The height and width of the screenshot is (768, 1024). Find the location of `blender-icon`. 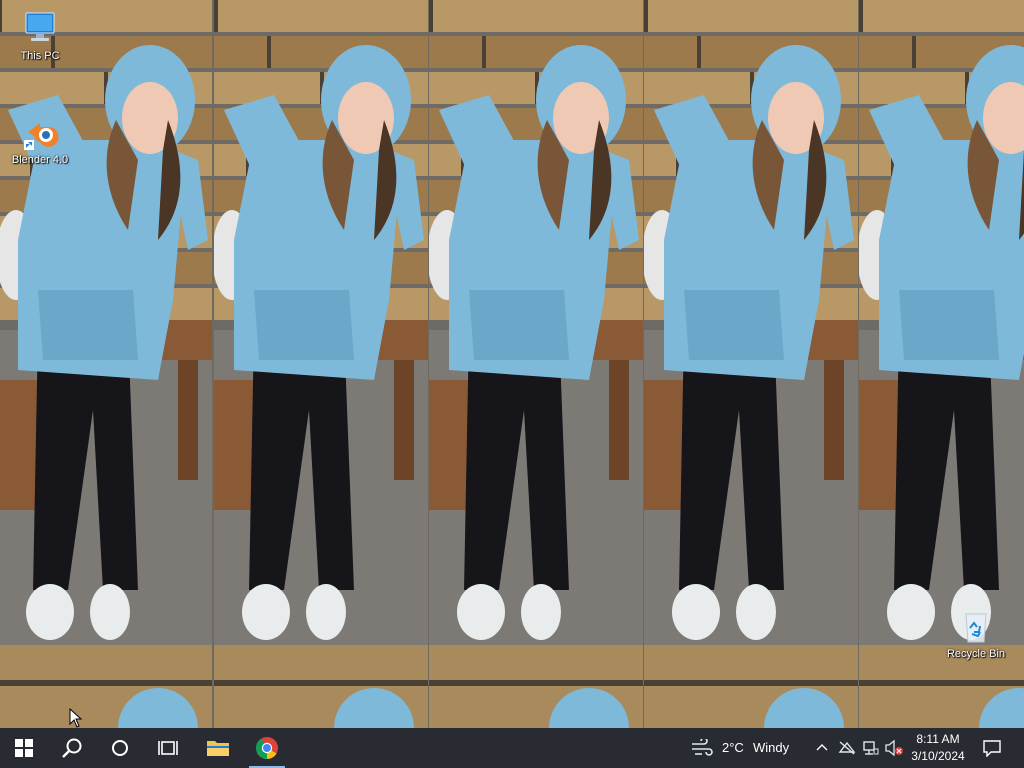

blender-icon is located at coordinates (40, 132).